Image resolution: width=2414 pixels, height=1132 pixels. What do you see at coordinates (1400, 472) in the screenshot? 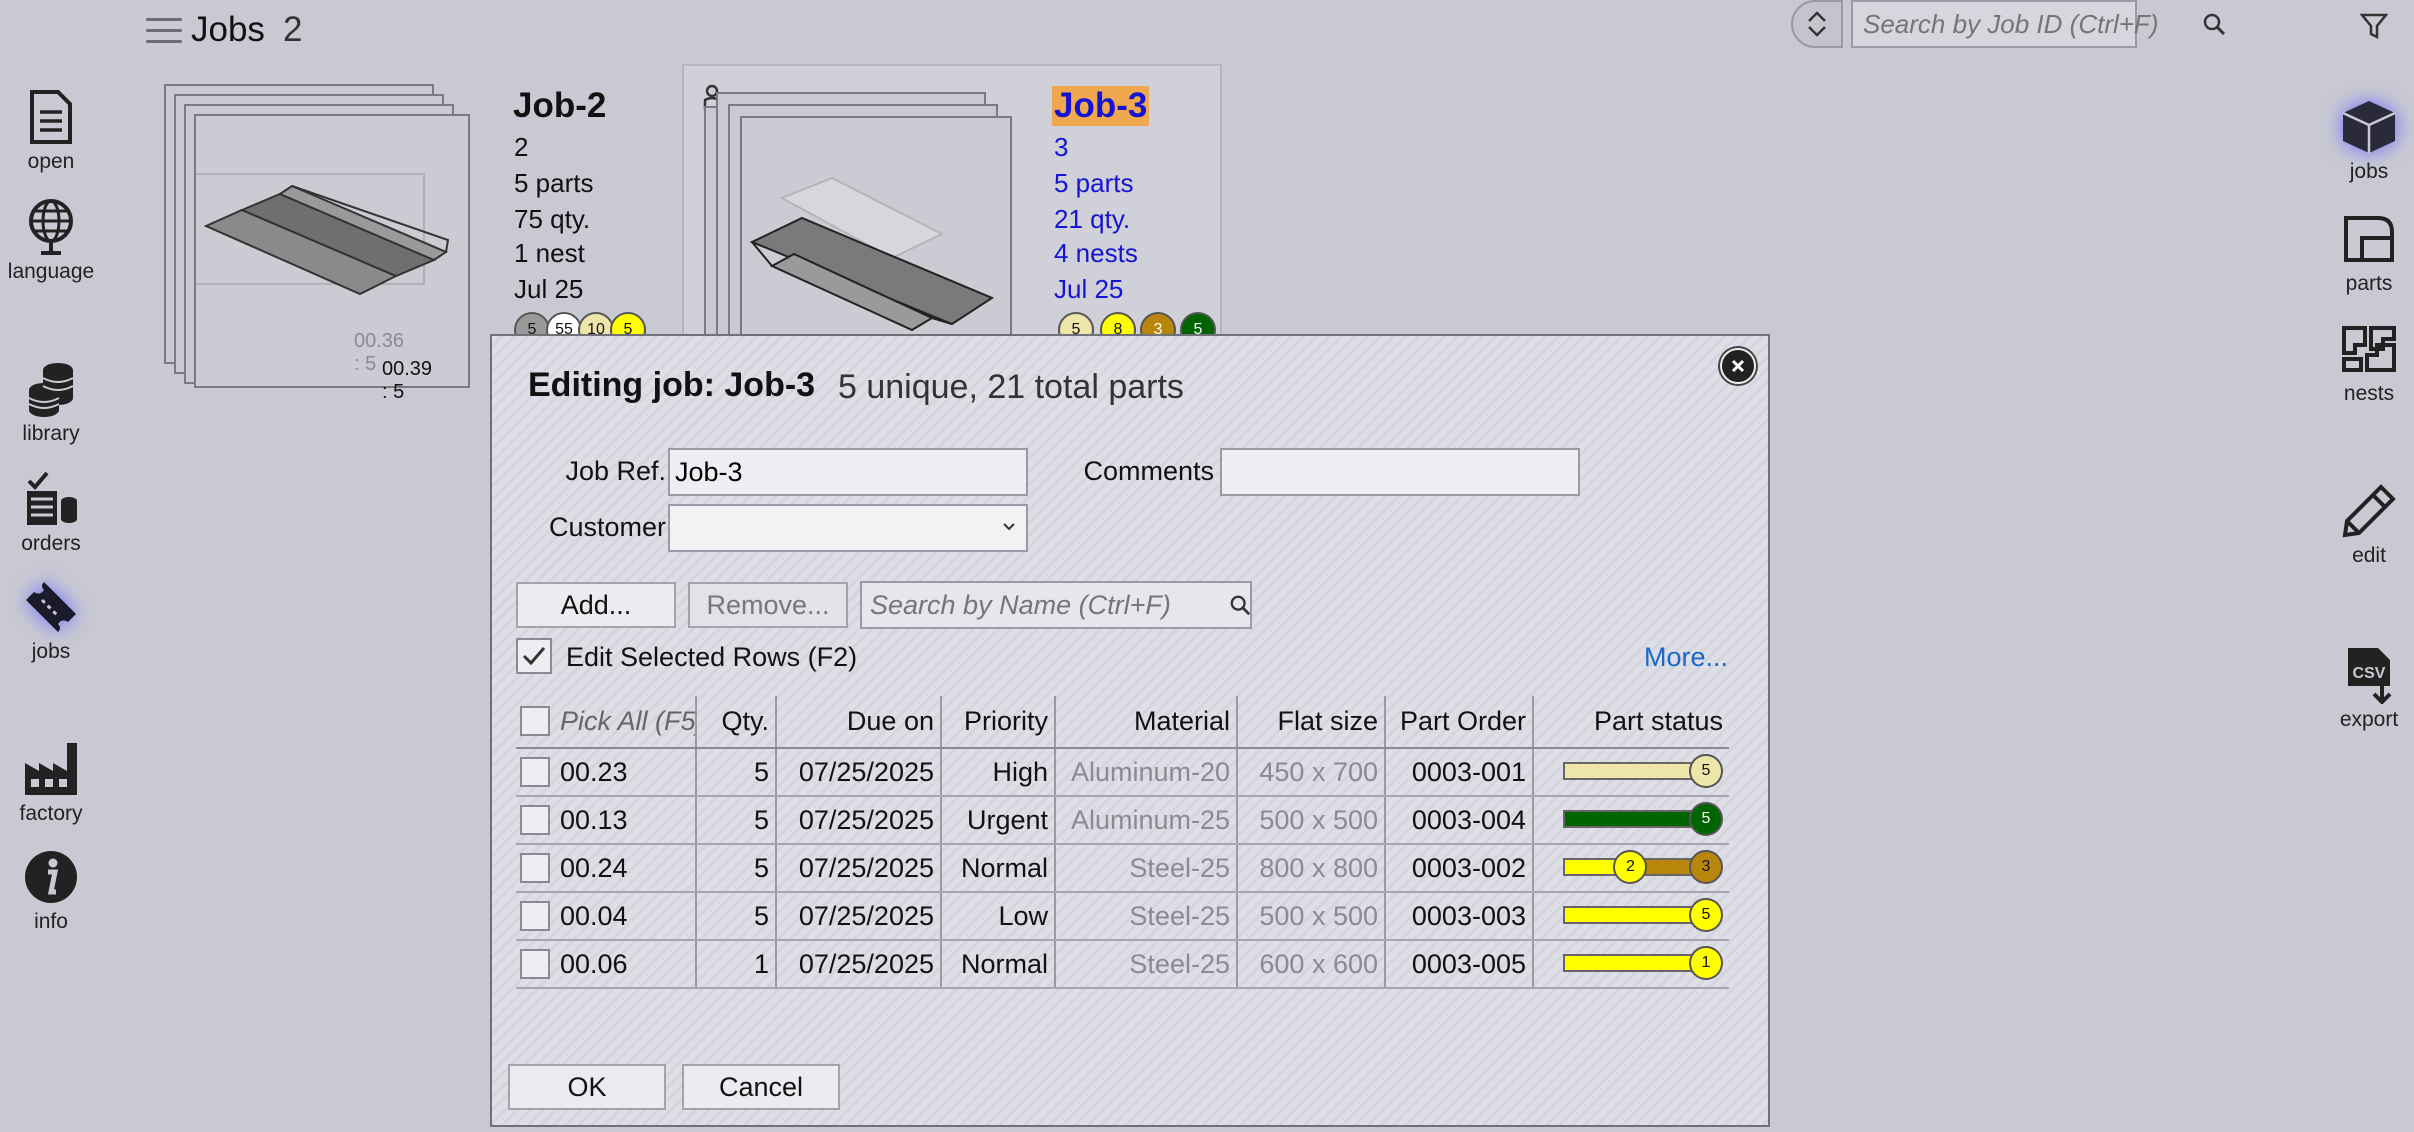
I see `comments-field` at bounding box center [1400, 472].